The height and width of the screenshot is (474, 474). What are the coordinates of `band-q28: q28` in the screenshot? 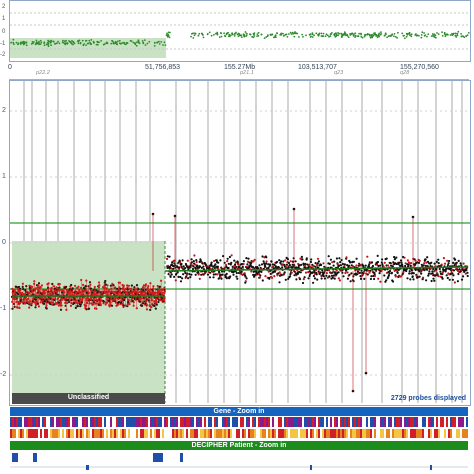 It's located at (405, 73).